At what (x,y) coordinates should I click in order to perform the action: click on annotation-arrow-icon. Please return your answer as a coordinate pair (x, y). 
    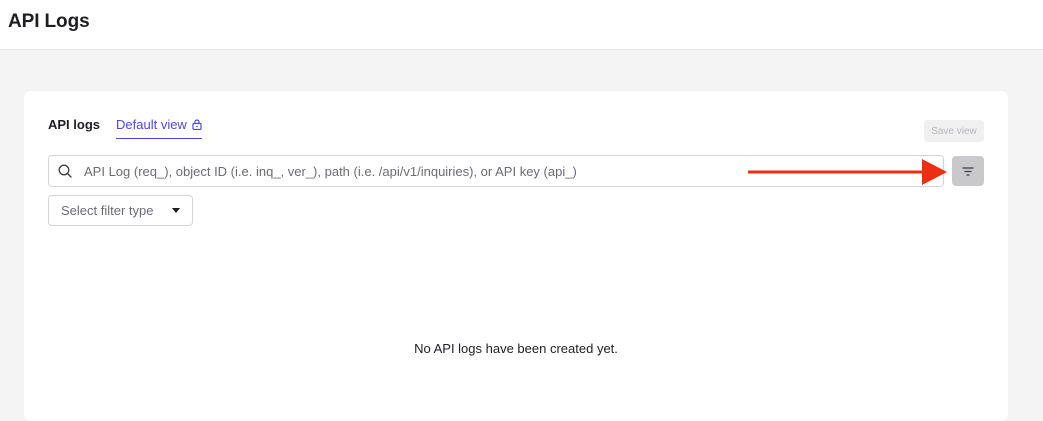
    Looking at the image, I should click on (847, 172).